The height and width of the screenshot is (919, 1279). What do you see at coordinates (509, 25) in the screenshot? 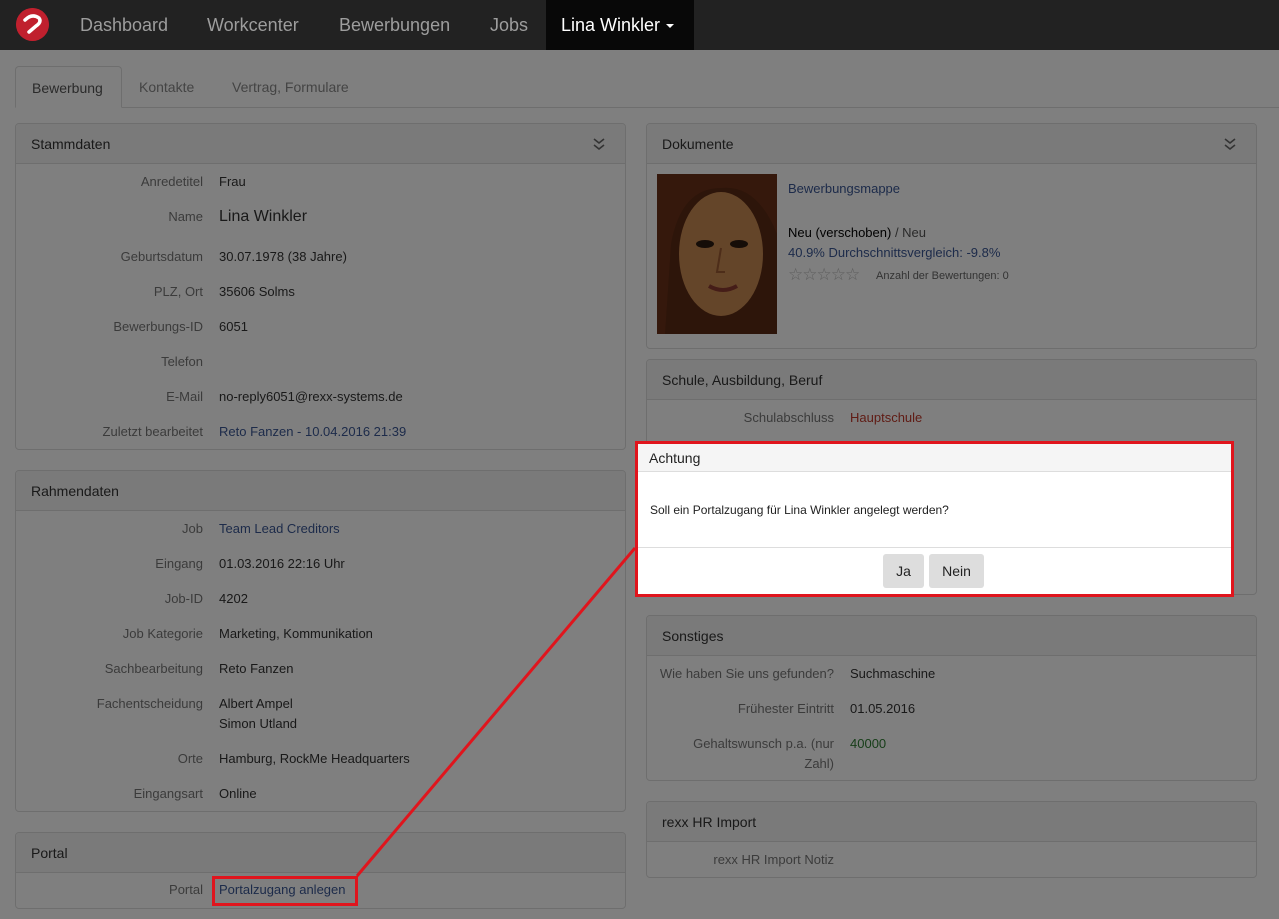
I see `nav-jobs: Jobs` at bounding box center [509, 25].